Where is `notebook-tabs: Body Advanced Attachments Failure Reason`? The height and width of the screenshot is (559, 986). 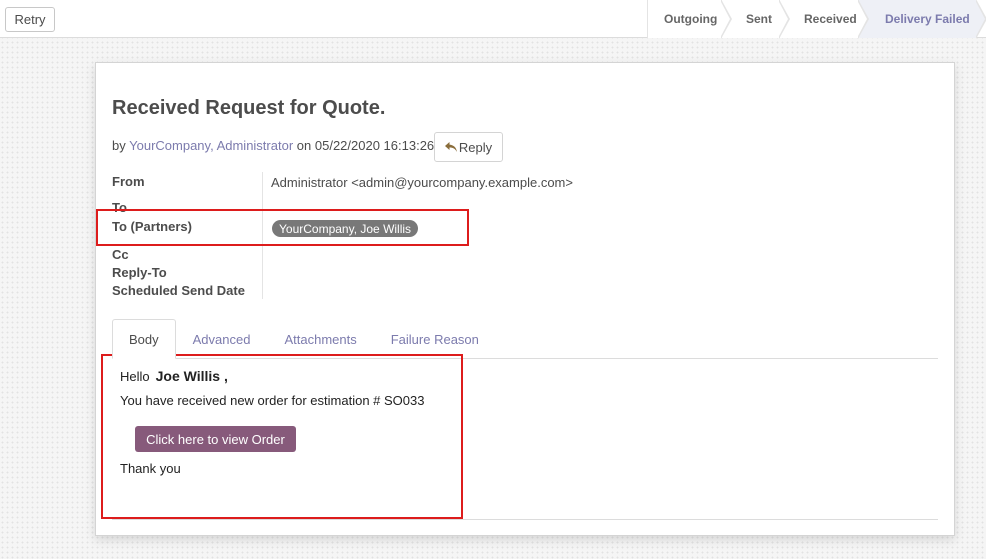 notebook-tabs: Body Advanced Attachments Failure Reason is located at coordinates (304, 339).